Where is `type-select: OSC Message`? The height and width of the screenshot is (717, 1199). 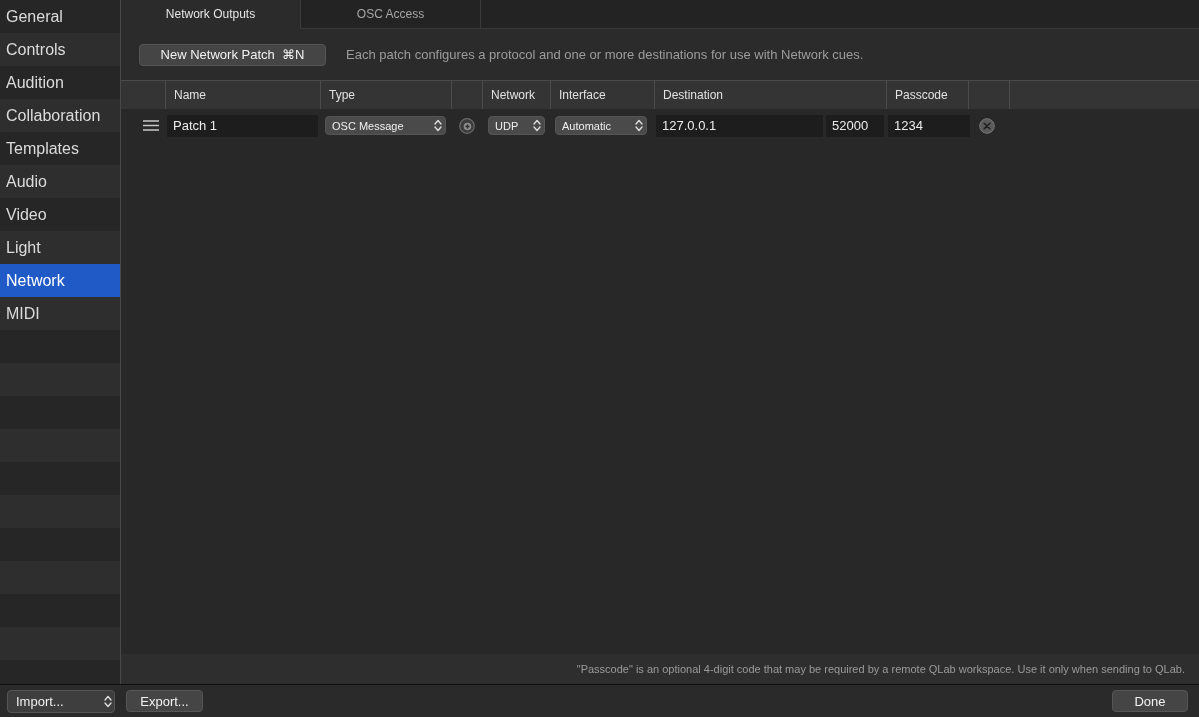 type-select: OSC Message is located at coordinates (385, 125).